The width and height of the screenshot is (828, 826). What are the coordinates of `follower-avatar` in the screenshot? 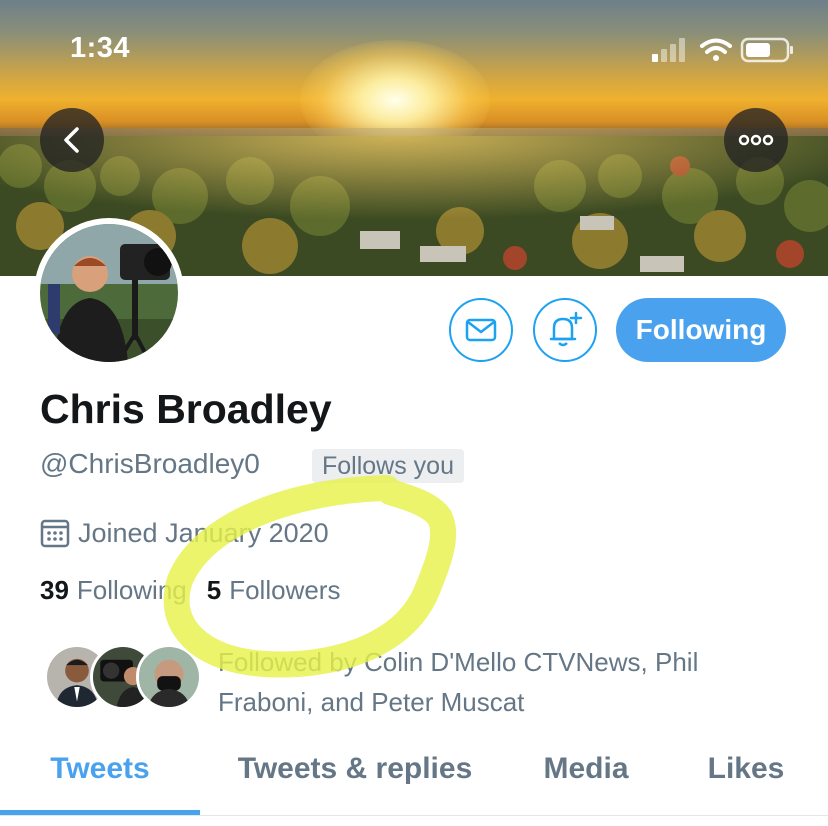 It's located at (169, 677).